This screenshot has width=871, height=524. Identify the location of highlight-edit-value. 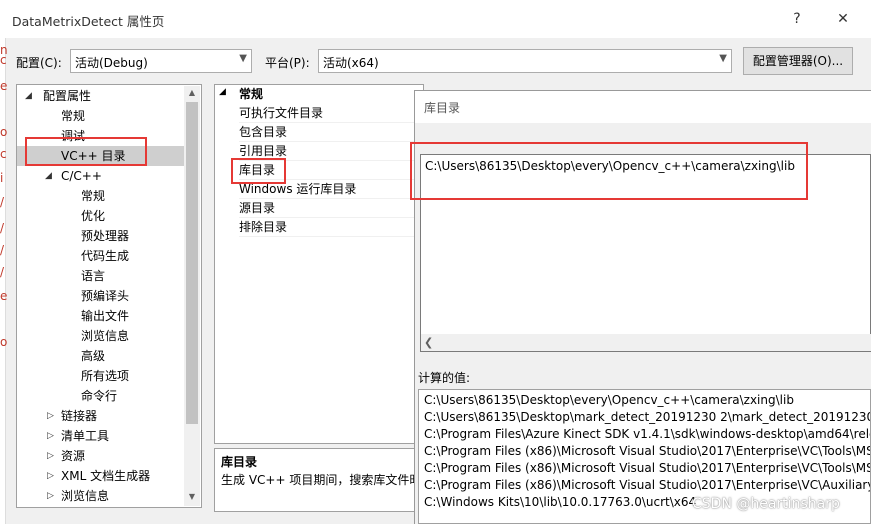
(609, 171).